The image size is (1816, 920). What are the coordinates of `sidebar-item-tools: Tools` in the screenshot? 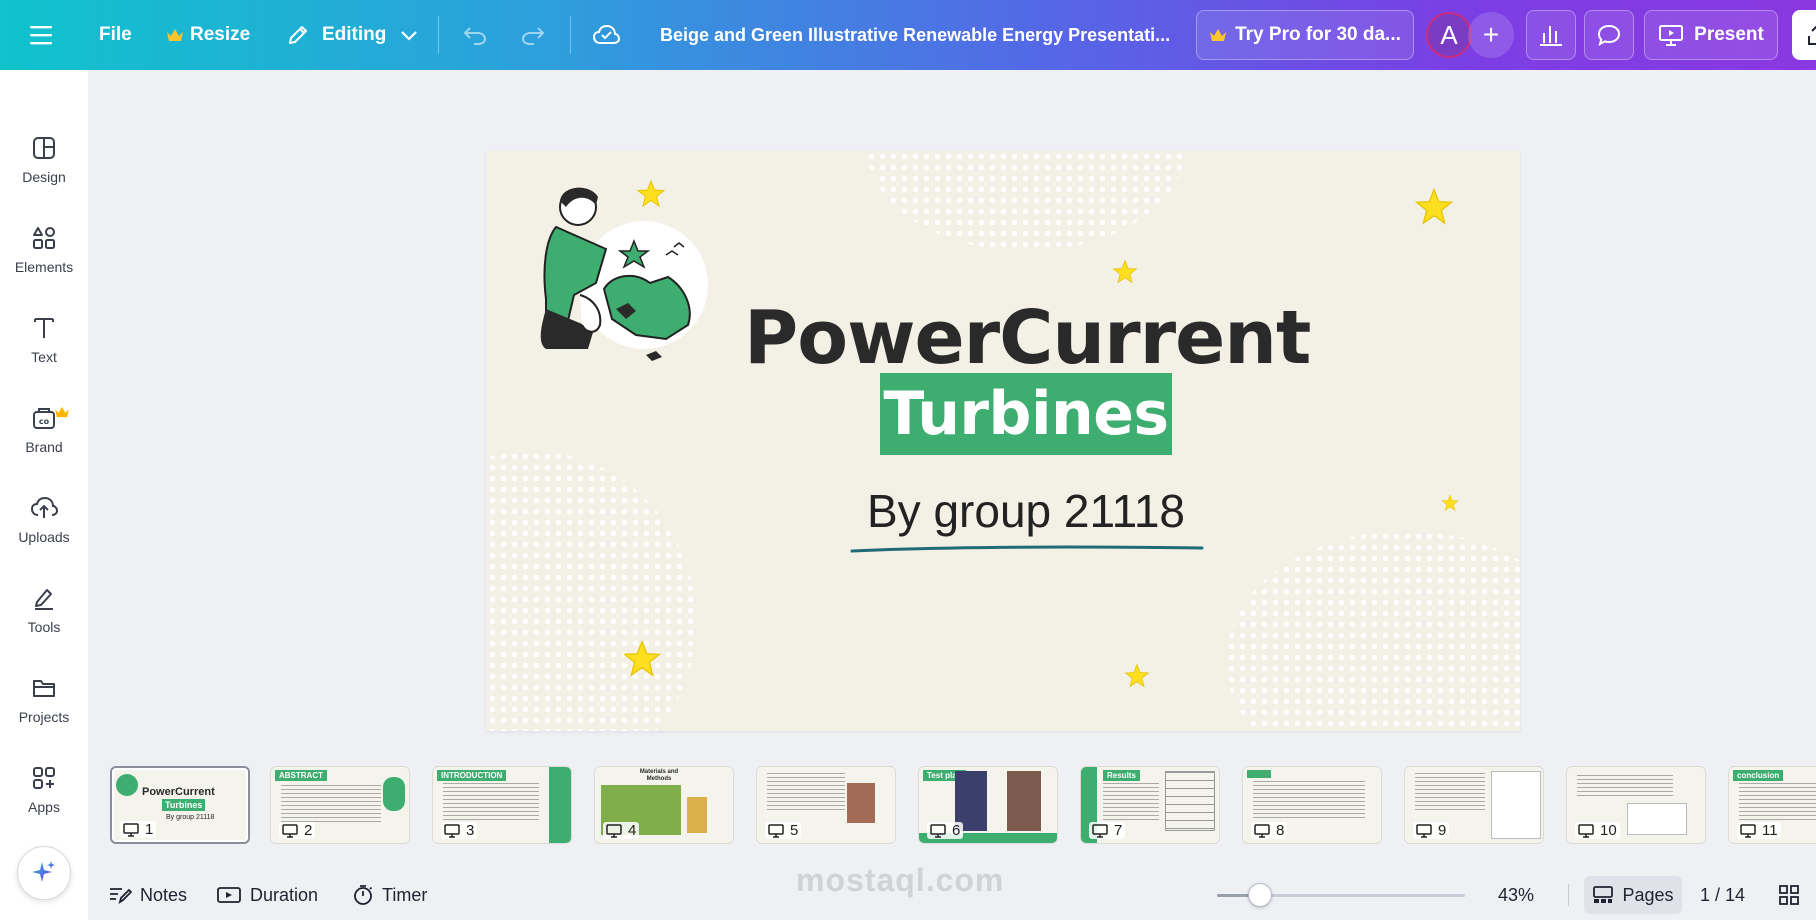 It's located at (44, 610).